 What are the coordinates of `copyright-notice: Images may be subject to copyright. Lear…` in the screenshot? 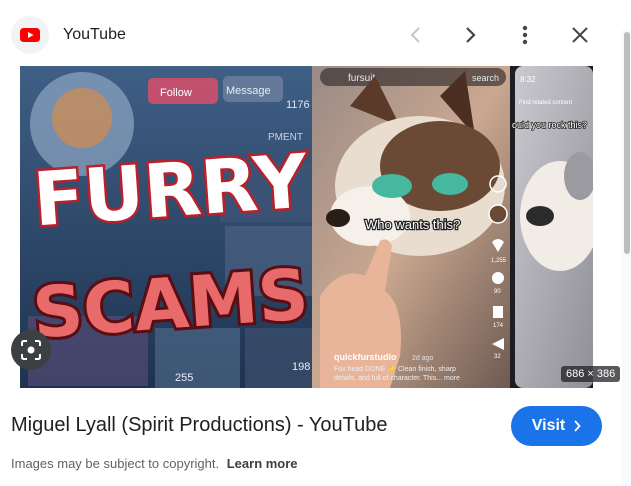 It's located at (154, 463).